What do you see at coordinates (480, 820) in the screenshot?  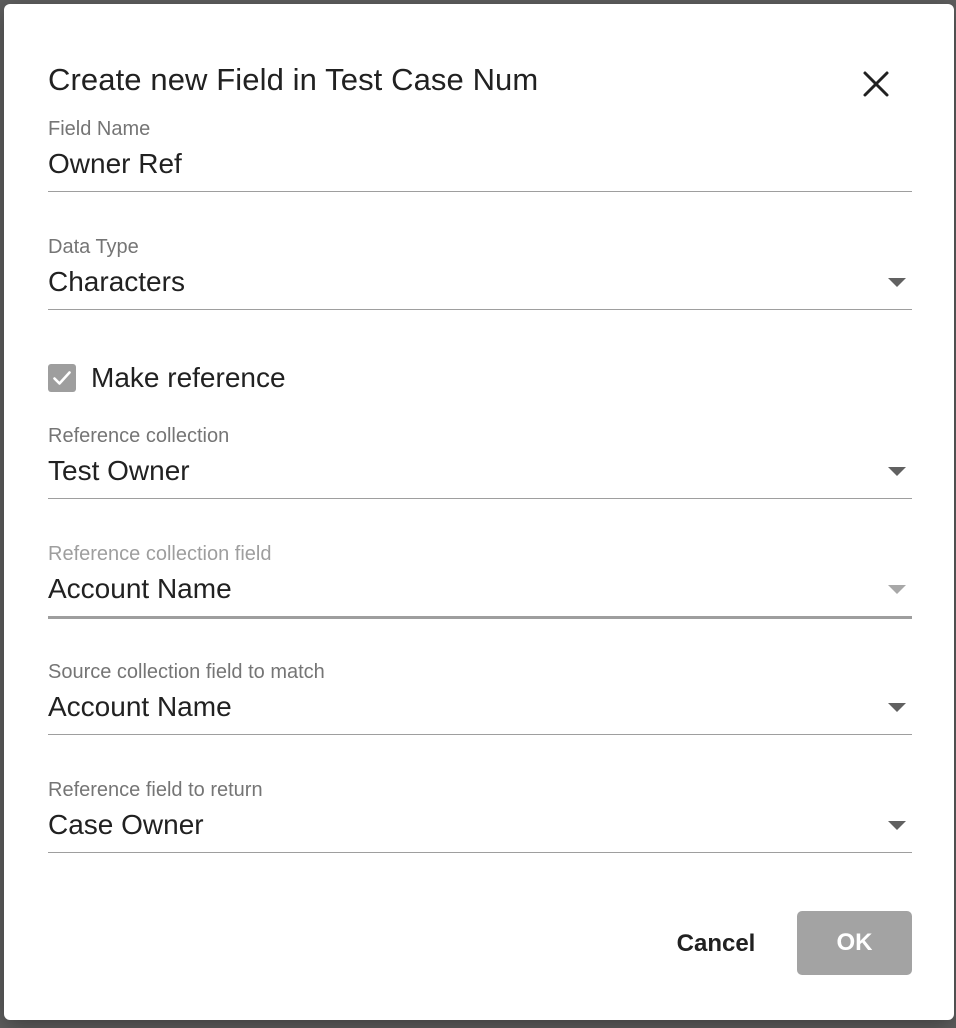 I see `reference-field-to-return-select: Reference field to return Case Owner` at bounding box center [480, 820].